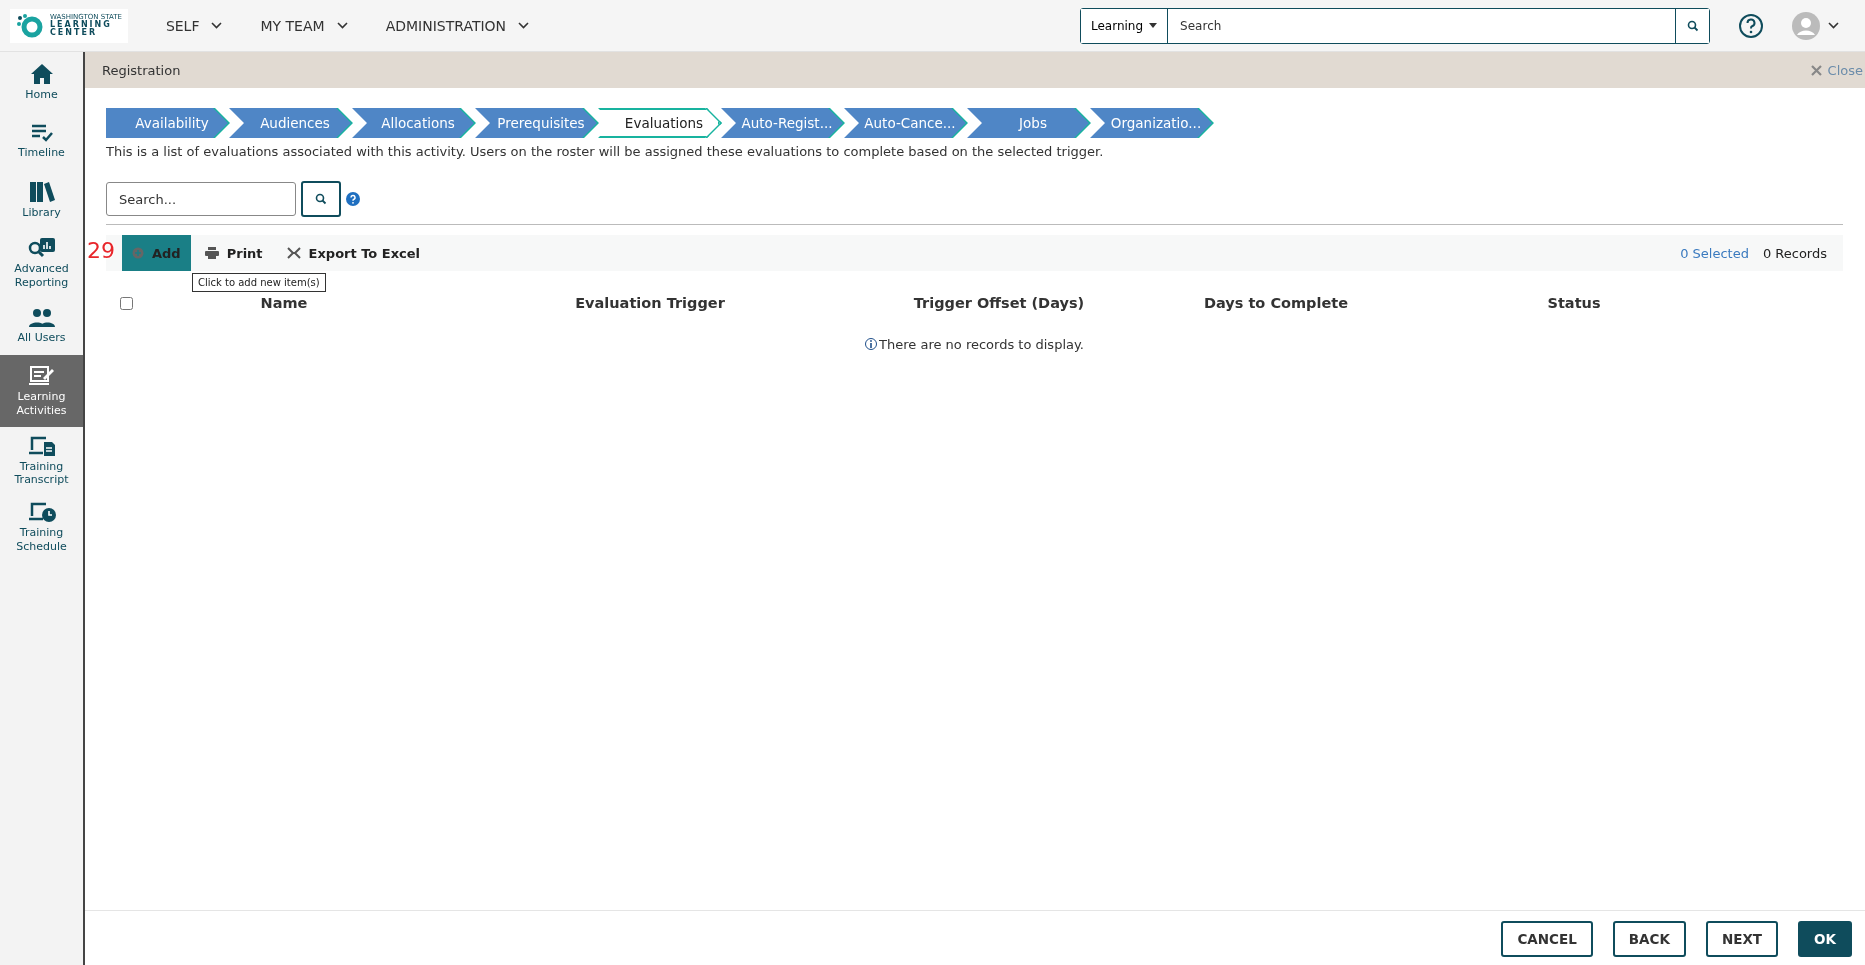 The image size is (1865, 965). What do you see at coordinates (1649, 939) in the screenshot?
I see `footer-button: BACK` at bounding box center [1649, 939].